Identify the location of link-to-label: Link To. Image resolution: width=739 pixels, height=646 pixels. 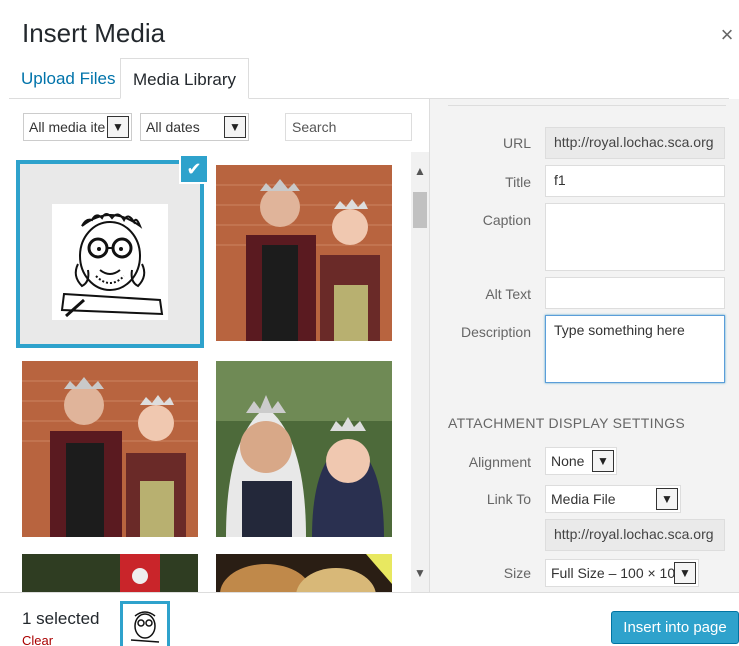
(508, 499).